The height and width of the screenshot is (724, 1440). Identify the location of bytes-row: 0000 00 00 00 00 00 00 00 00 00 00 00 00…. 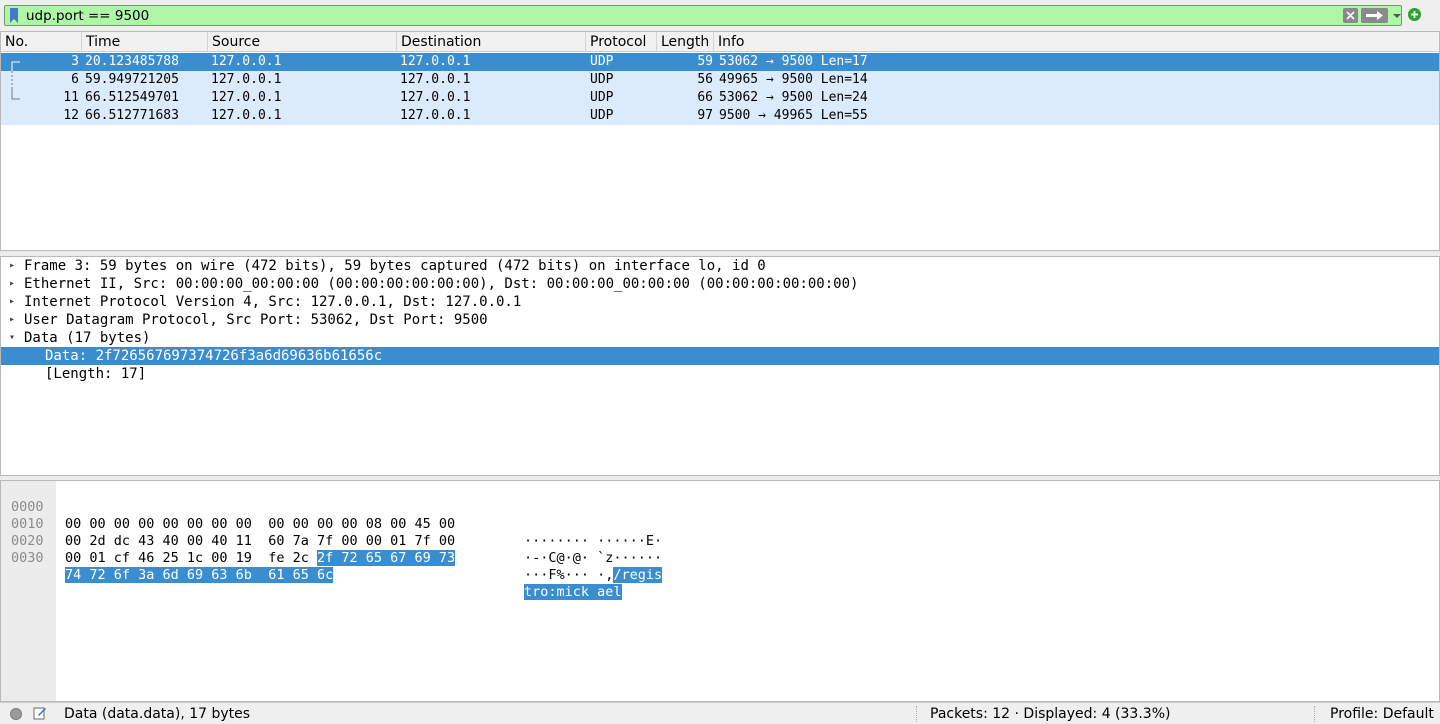
(331, 515).